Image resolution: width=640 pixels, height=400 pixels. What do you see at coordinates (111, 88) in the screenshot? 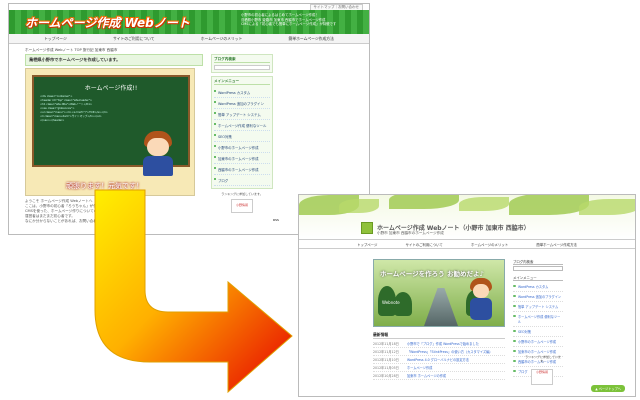
I see `chalkboard-title: ホームページ作成!!` at bounding box center [111, 88].